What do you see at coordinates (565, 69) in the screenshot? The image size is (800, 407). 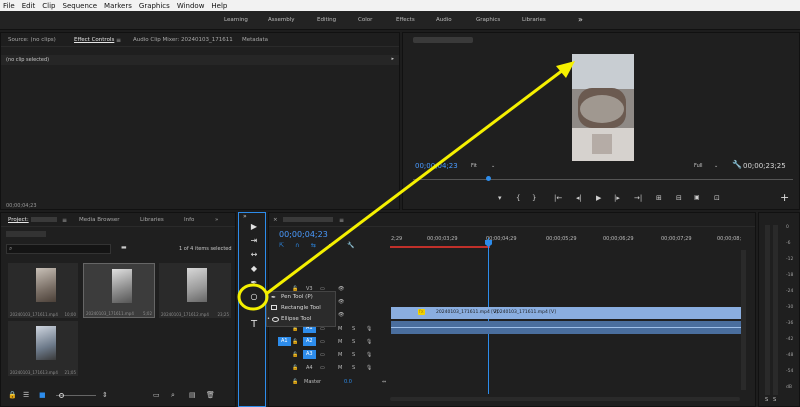 I see `annotation-arrow-head` at bounding box center [565, 69].